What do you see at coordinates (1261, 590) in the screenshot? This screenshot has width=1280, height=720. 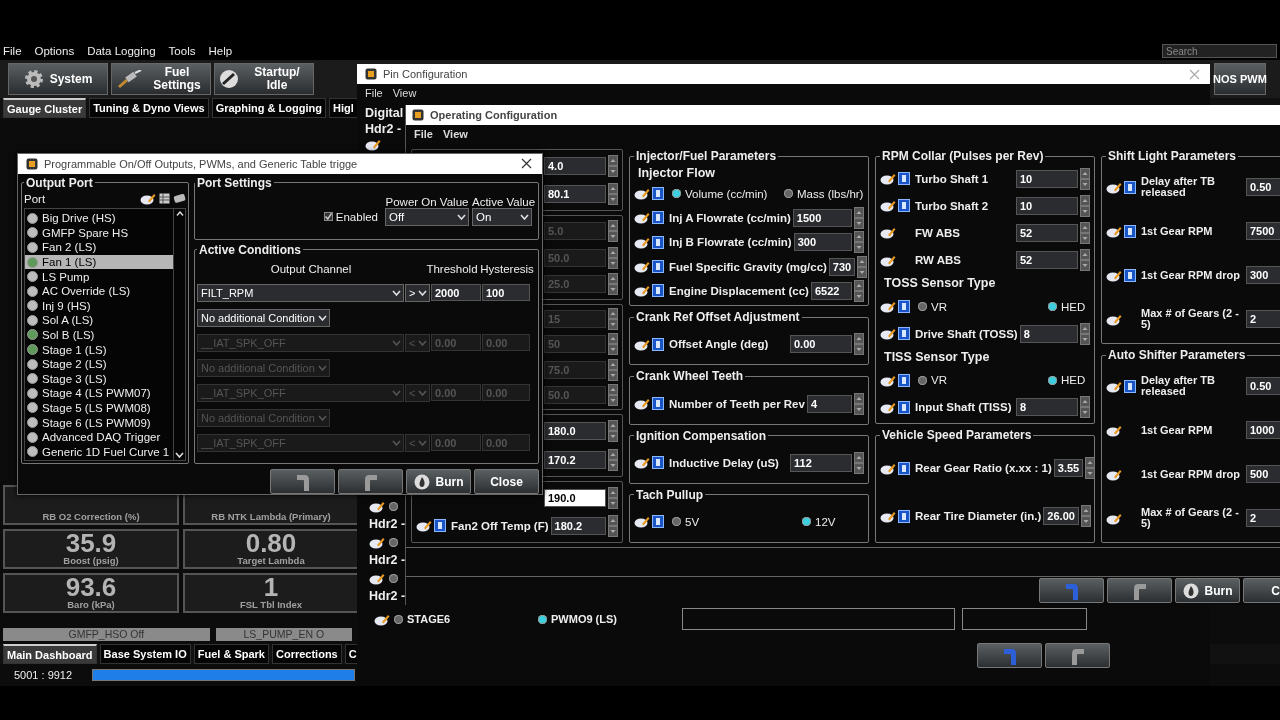 I see `close-button: C` at bounding box center [1261, 590].